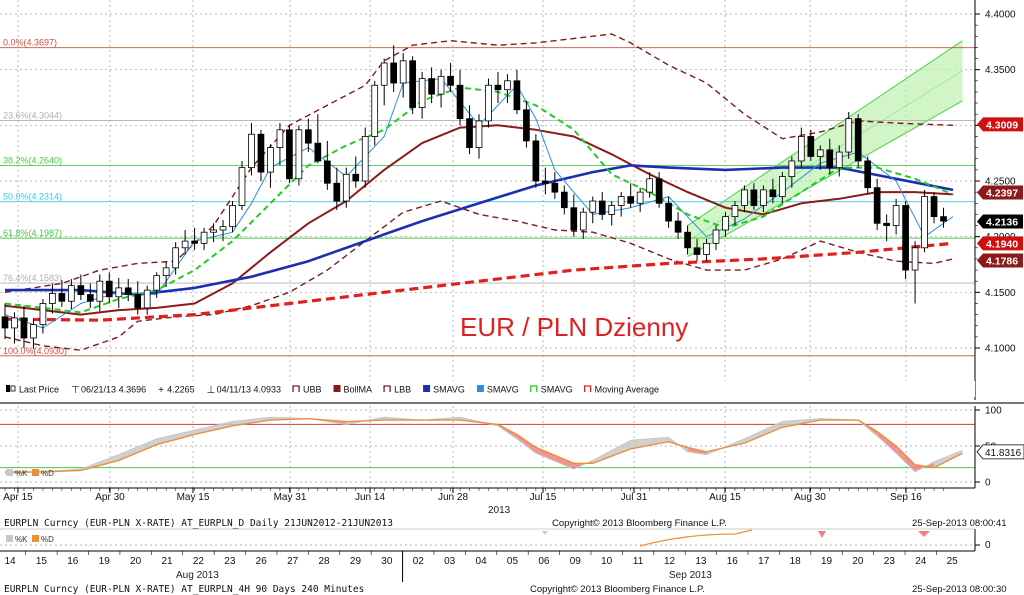 The image size is (1024, 595). Describe the element at coordinates (1002, 125) in the screenshot. I see `price-tag-label: 4.3009` at that location.